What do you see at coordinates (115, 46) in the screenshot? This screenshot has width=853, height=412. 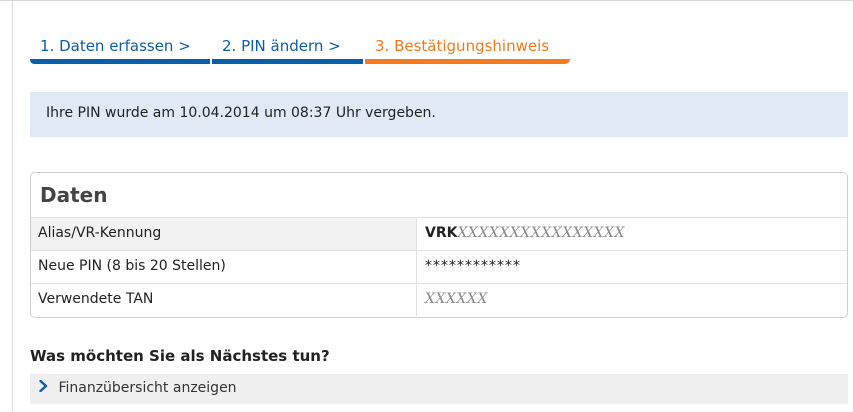 I see `step-label: 1. Daten erfassen >` at bounding box center [115, 46].